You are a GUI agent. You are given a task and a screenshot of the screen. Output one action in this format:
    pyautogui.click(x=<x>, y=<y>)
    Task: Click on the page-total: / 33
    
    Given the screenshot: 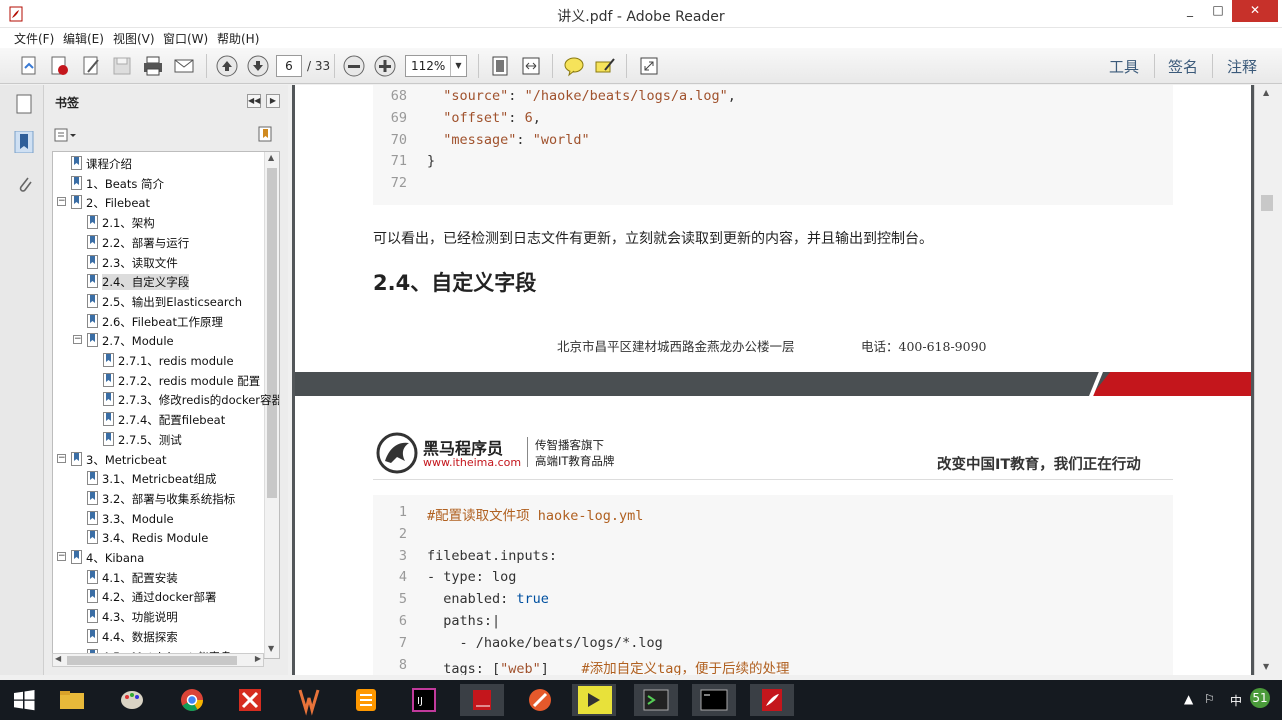 What is the action you would take?
    pyautogui.click(x=319, y=66)
    